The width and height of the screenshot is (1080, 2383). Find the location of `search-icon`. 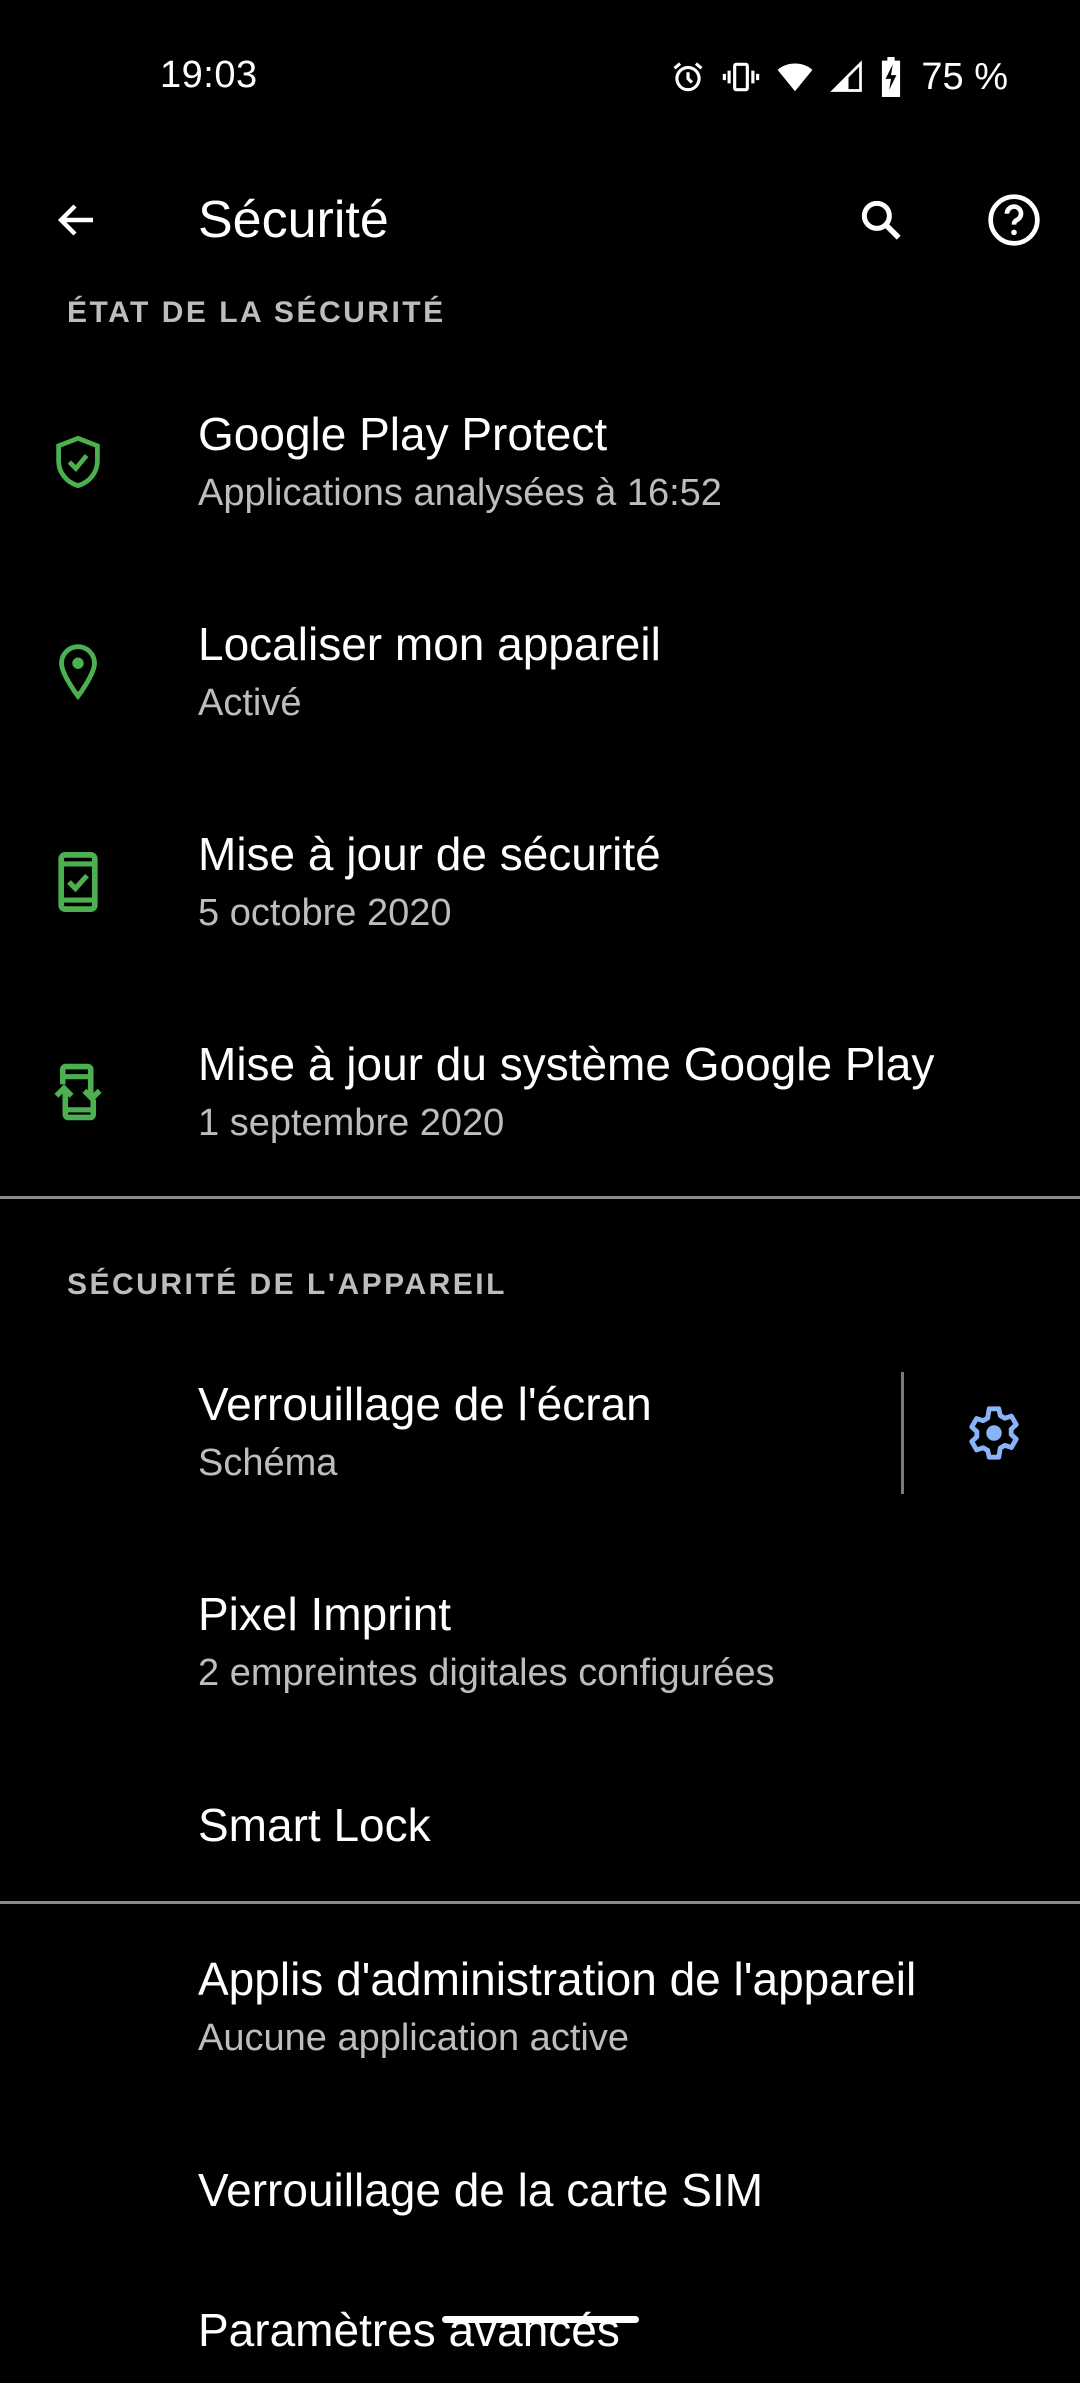

search-icon is located at coordinates (881, 222).